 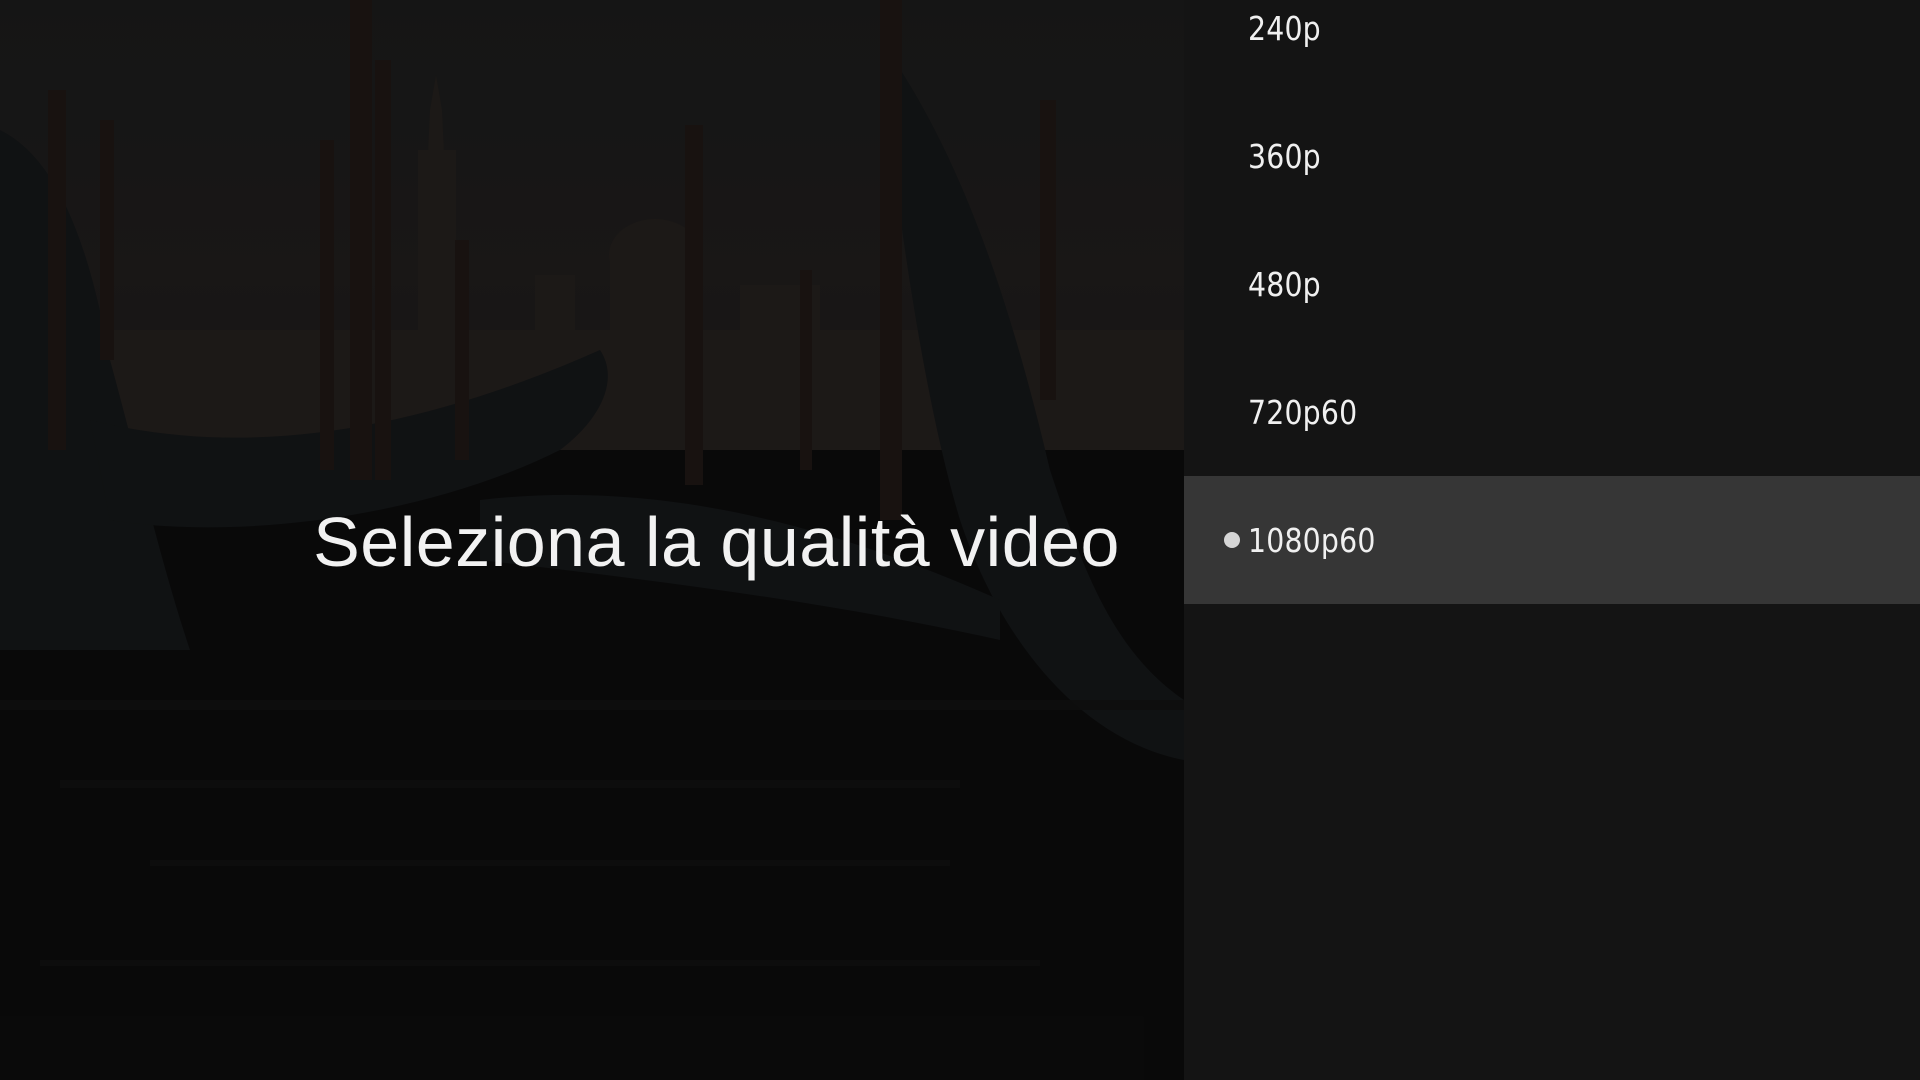 What do you see at coordinates (1552, 412) in the screenshot?
I see `quality-option-720p60: 720p60` at bounding box center [1552, 412].